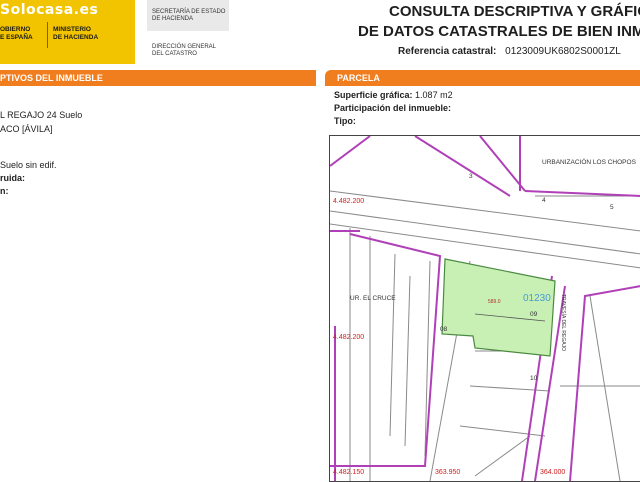  What do you see at coordinates (348, 337) in the screenshot?
I see `coord-mid: 4.482.200` at bounding box center [348, 337].